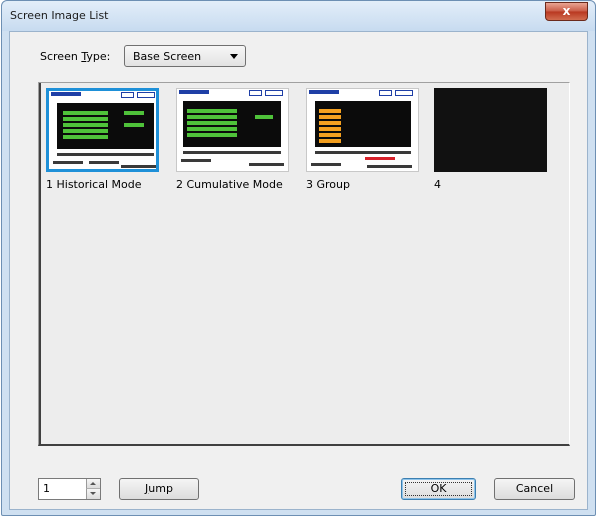 The image size is (597, 517). Describe the element at coordinates (328, 184) in the screenshot. I see `screen-caption: 3 Group` at that location.